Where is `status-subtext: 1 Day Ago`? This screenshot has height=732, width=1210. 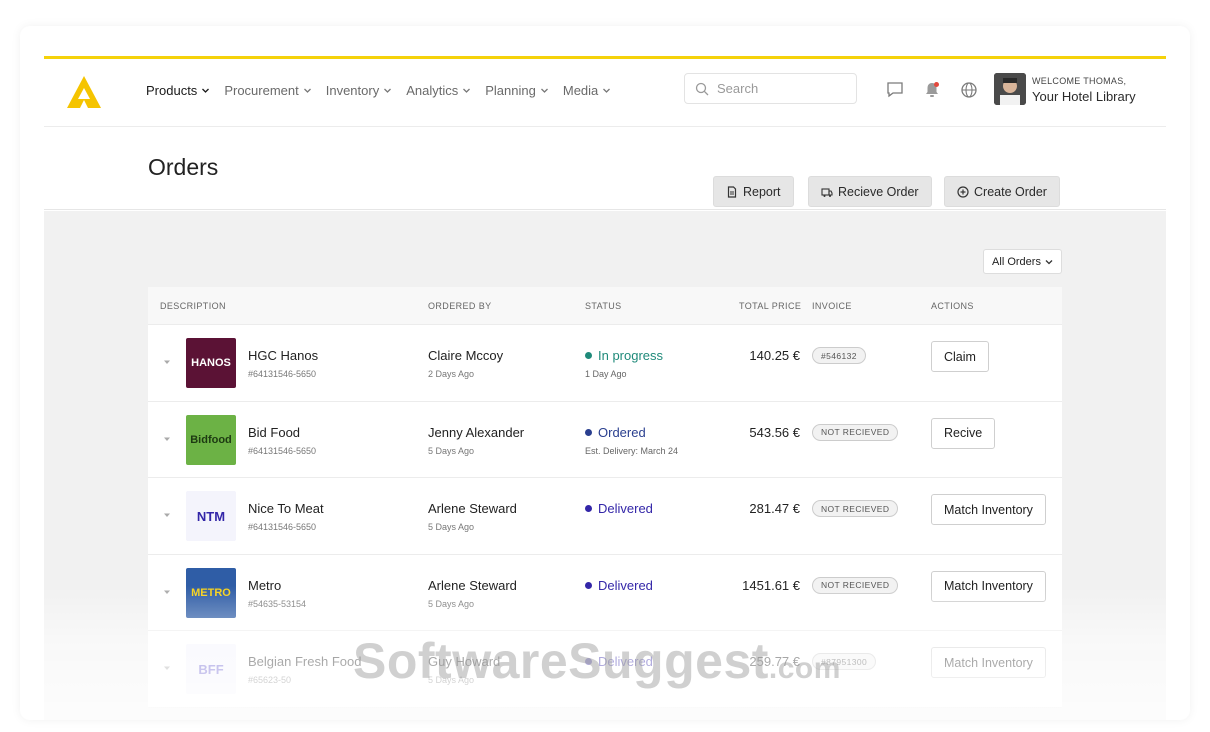 status-subtext: 1 Day Ago is located at coordinates (606, 374).